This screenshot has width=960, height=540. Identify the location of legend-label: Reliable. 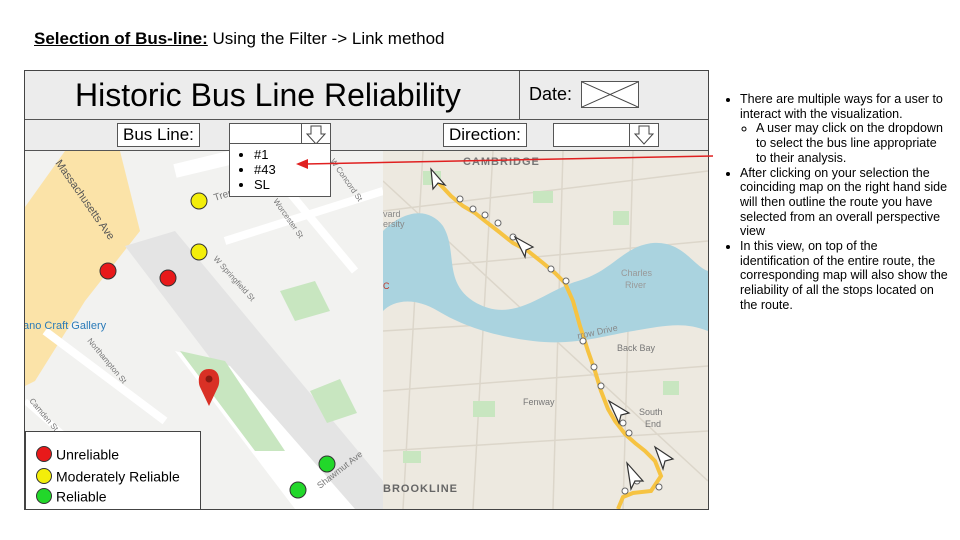
(81, 496).